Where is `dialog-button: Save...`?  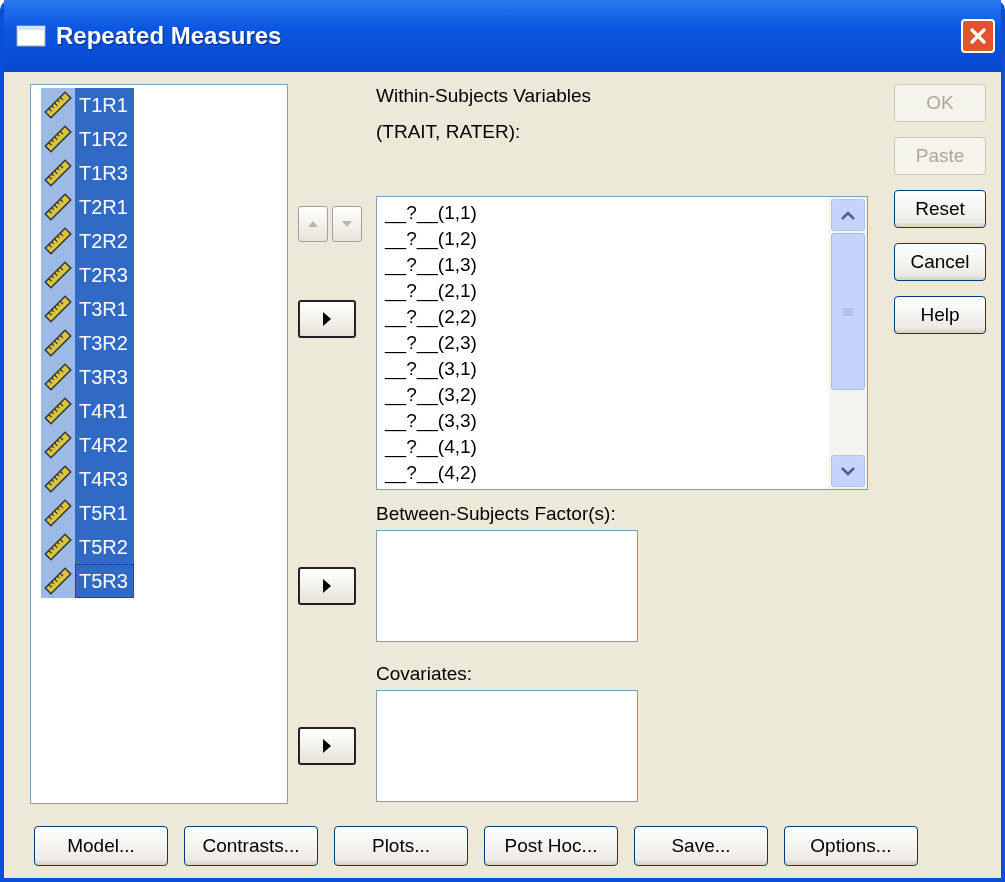
dialog-button: Save... is located at coordinates (701, 846).